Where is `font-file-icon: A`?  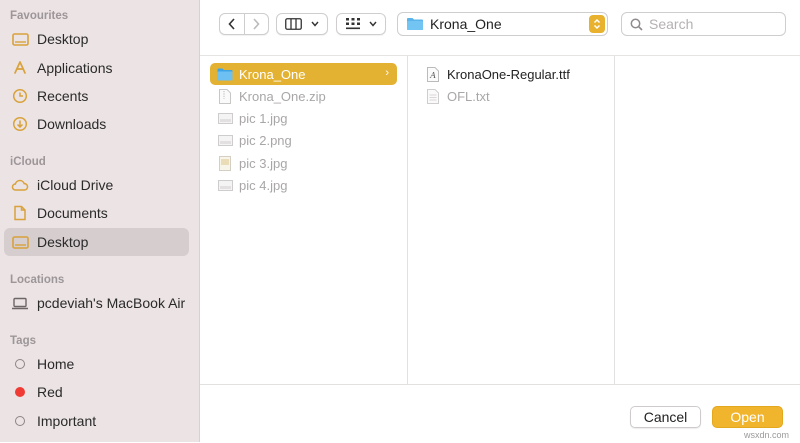 font-file-icon: A is located at coordinates (433, 74).